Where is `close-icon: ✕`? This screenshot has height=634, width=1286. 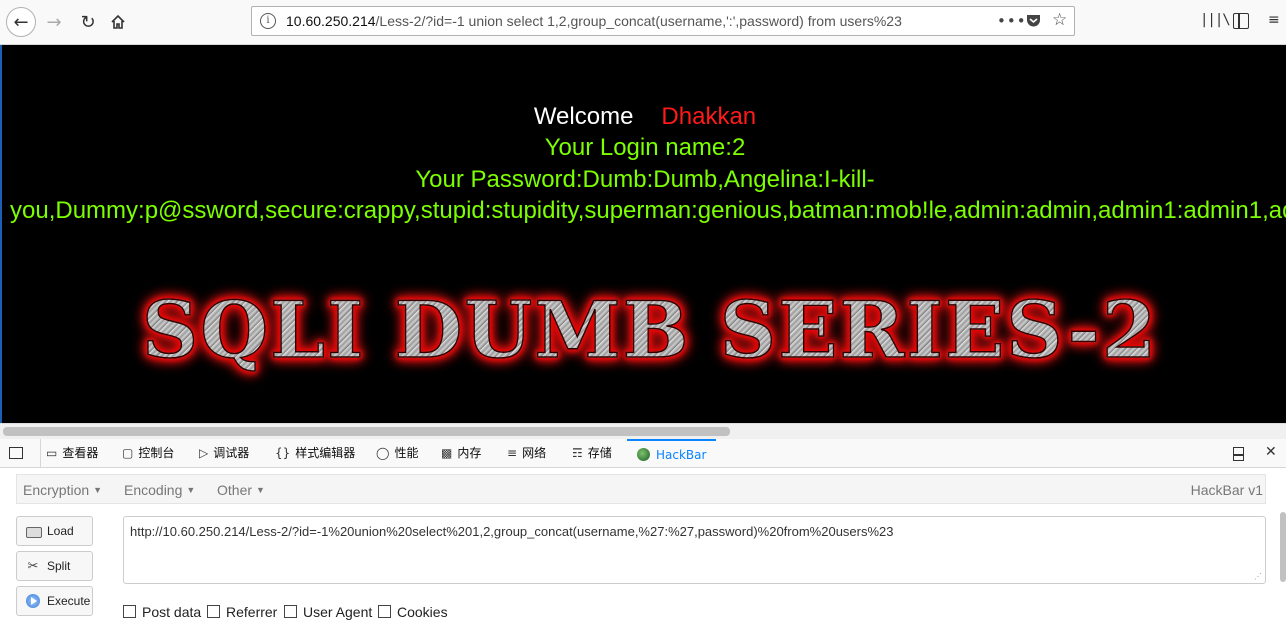
close-icon: ✕ is located at coordinates (1271, 452).